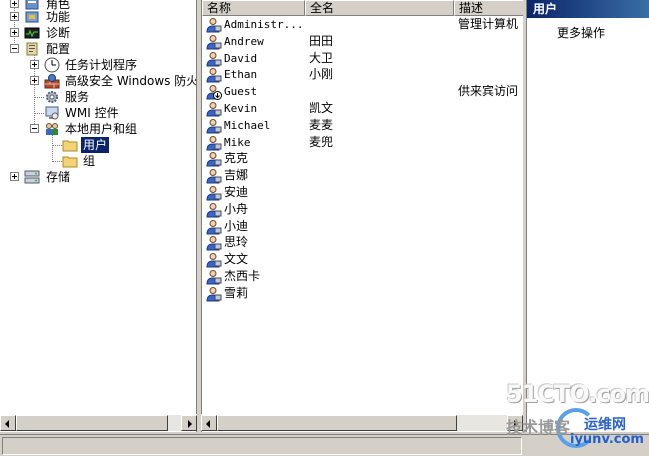 Image resolution: width=649 pixels, height=456 pixels. I want to click on table-row: Mike 麦兜, so click(362, 142).